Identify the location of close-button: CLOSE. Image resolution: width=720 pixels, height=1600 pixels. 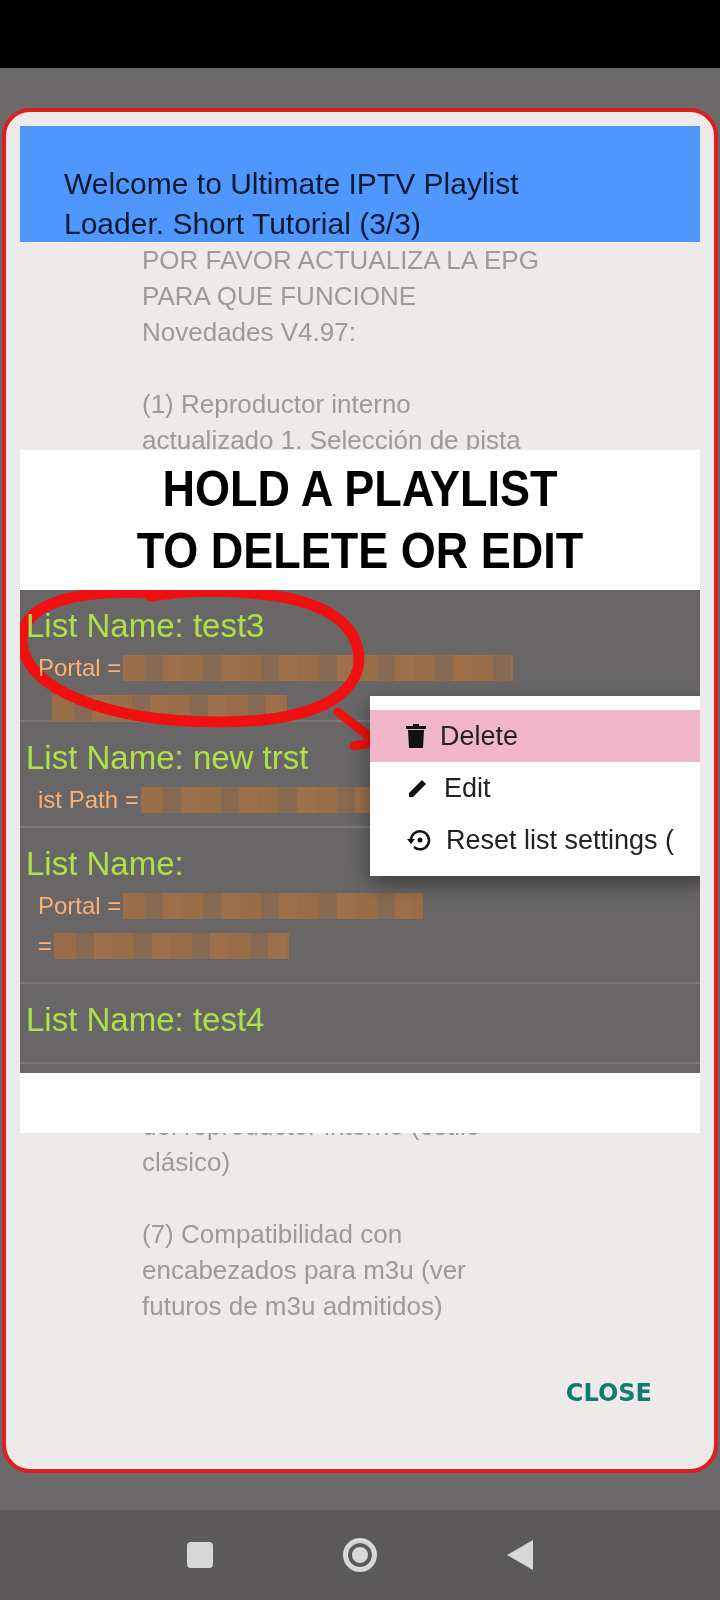
(608, 1393).